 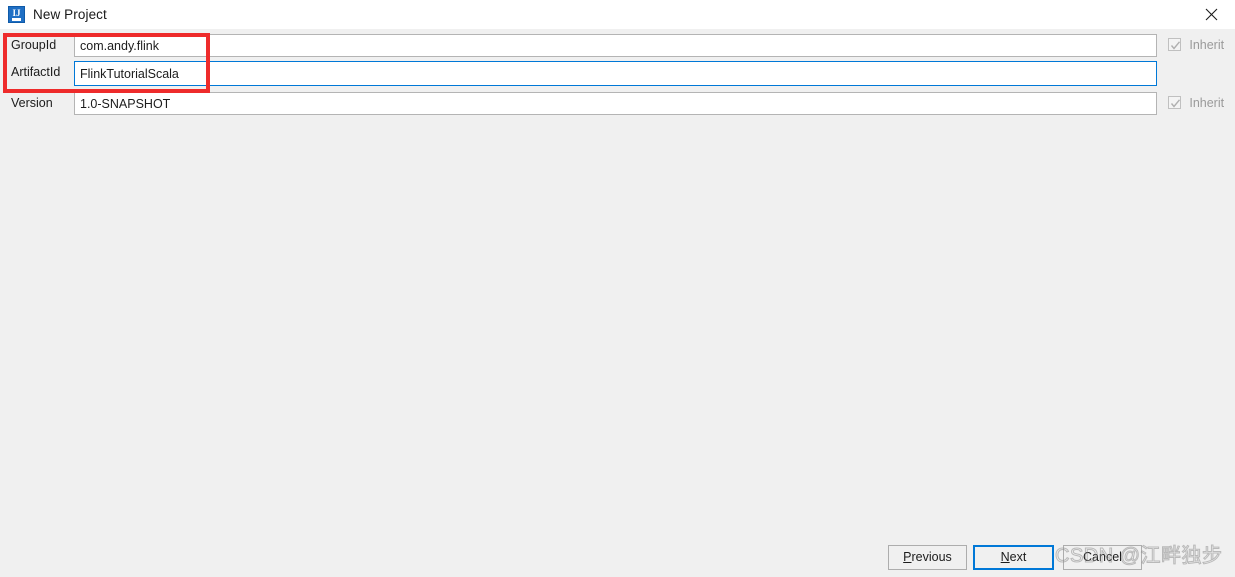 I want to click on app-icon-letters: IJ, so click(x=16, y=13).